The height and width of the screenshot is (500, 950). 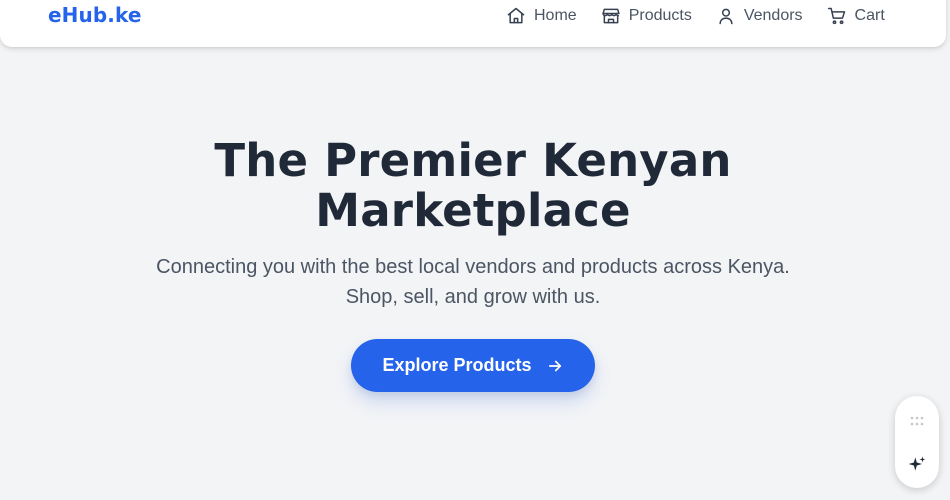 I want to click on drag-dots-icon, so click(x=917, y=421).